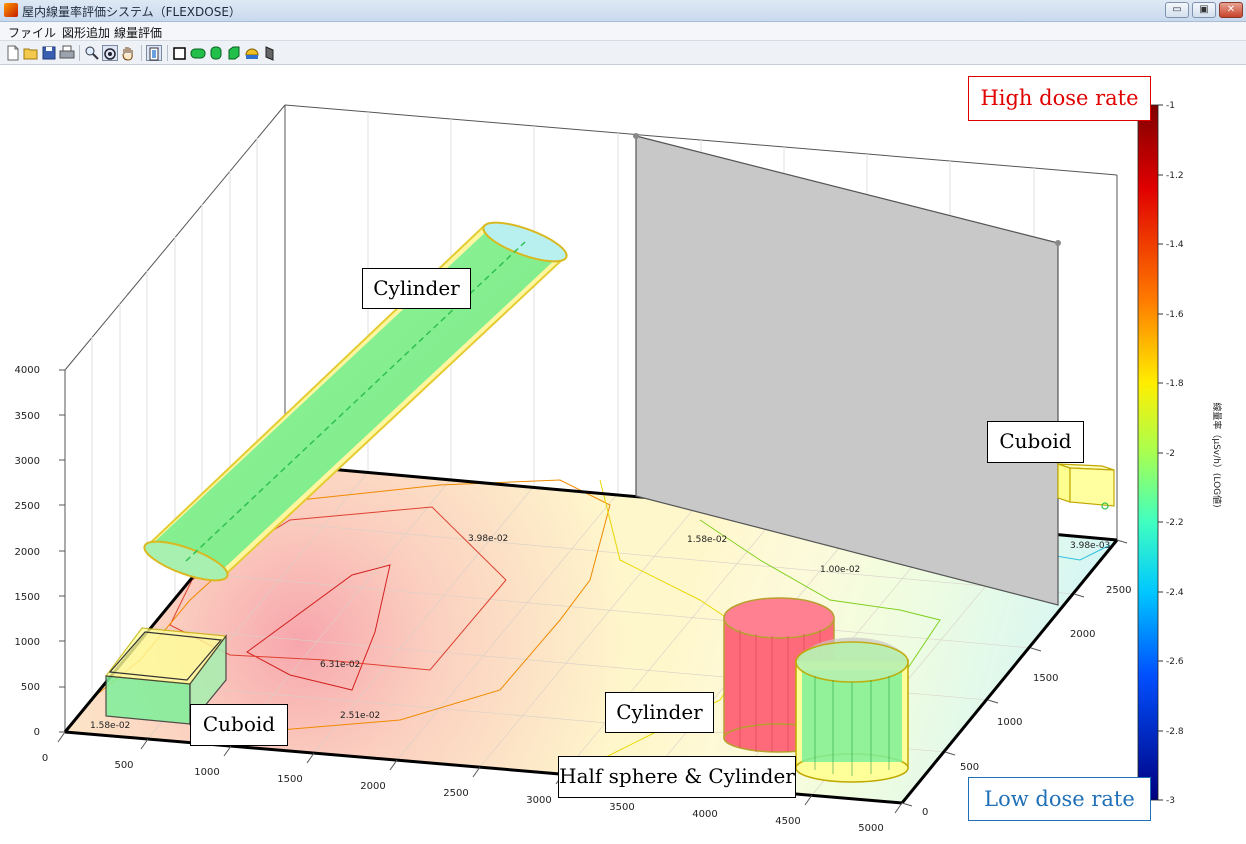  What do you see at coordinates (1170, 801) in the screenshot?
I see `colorbar-tick: -3` at bounding box center [1170, 801].